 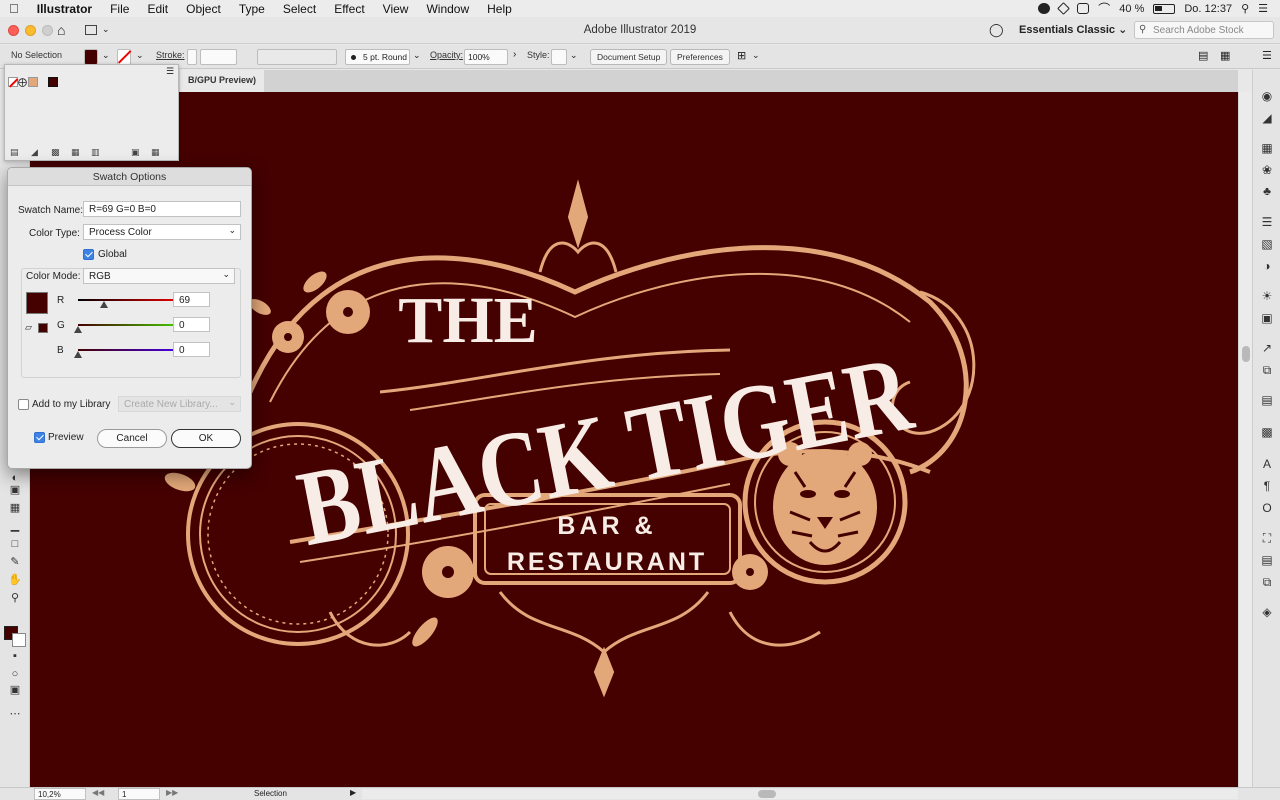 I want to click on artboards-panel-icon: ⧉, so click(x=1267, y=370).